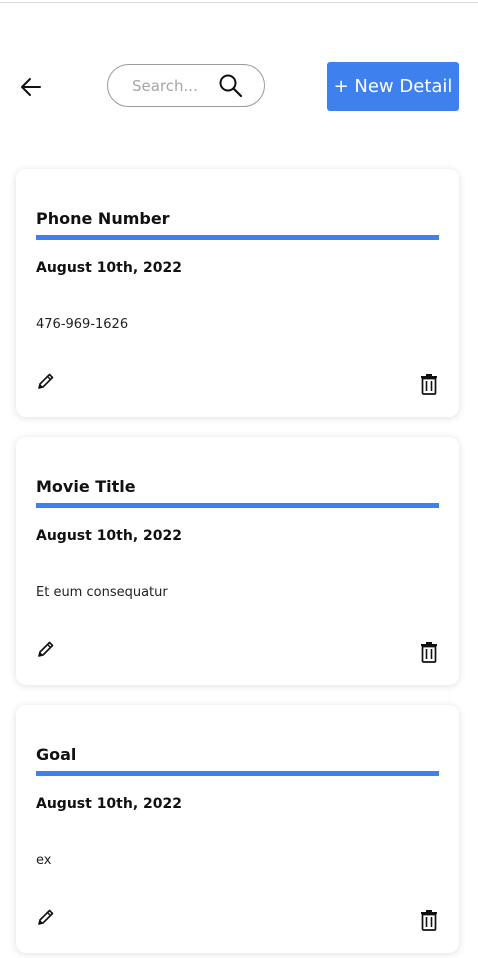 Image resolution: width=478 pixels, height=958 pixels. Describe the element at coordinates (393, 86) in the screenshot. I see `new-detail-button: + New Detail` at that location.